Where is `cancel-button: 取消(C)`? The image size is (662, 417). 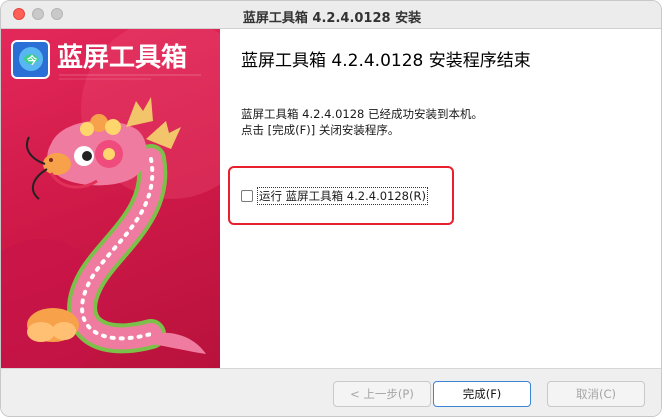
cancel-button: 取消(C) is located at coordinates (596, 394).